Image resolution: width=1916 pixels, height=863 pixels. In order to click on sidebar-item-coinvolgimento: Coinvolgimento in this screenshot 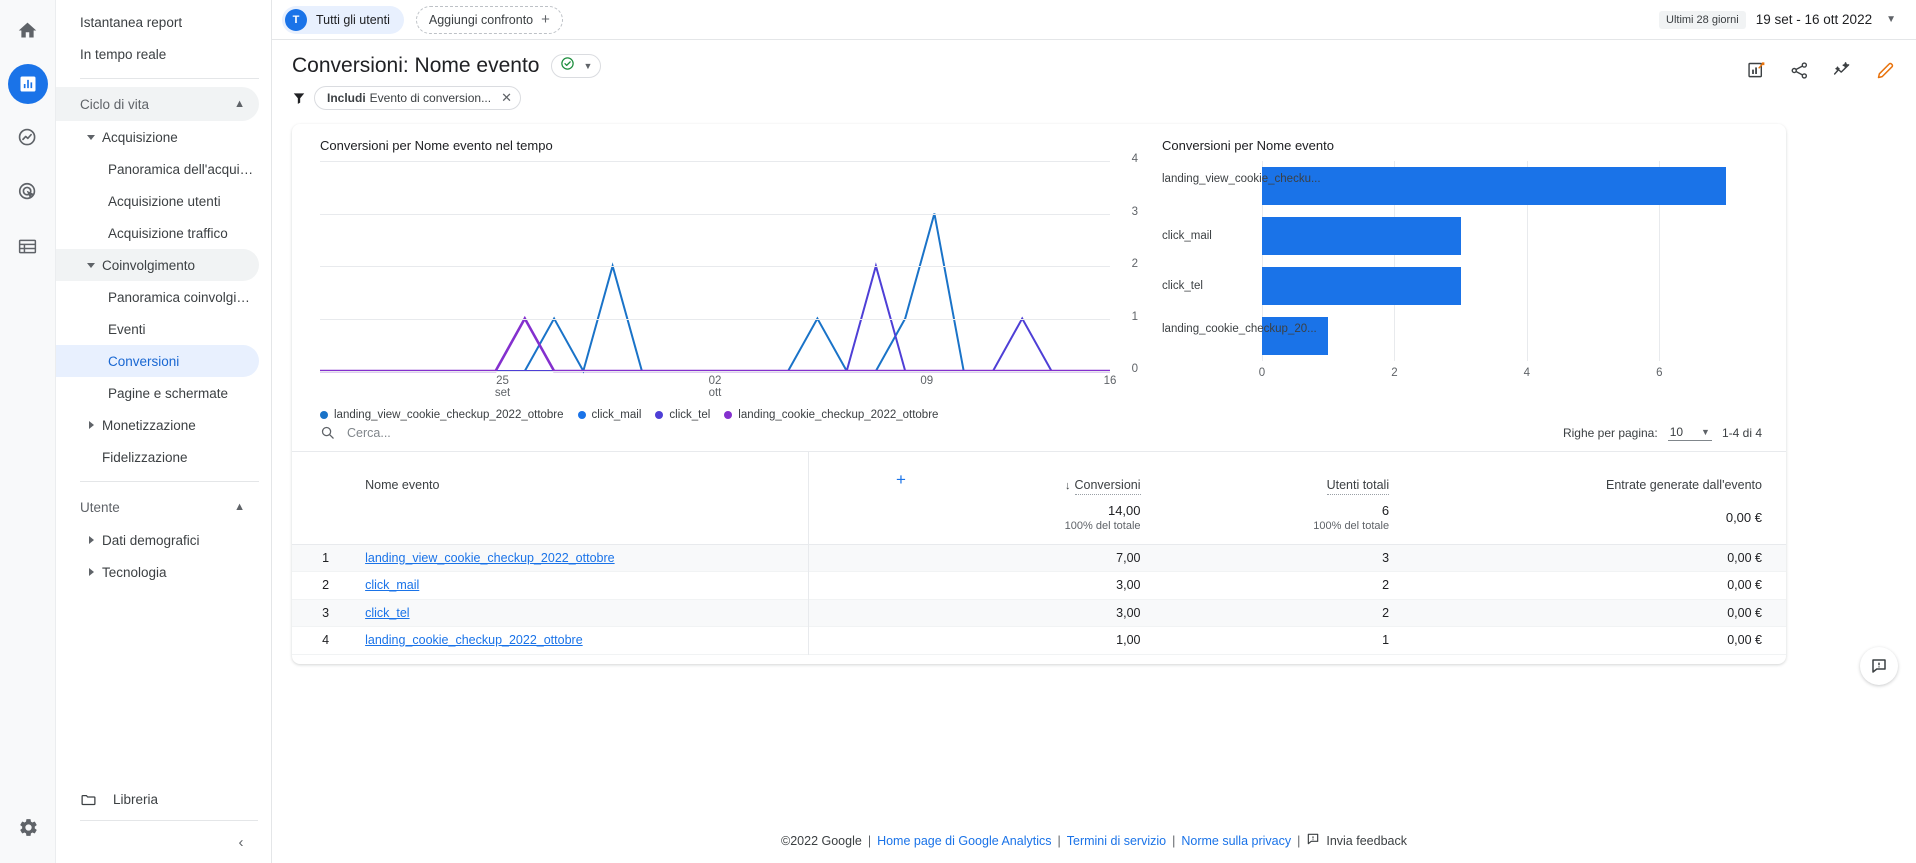, I will do `click(157, 265)`.